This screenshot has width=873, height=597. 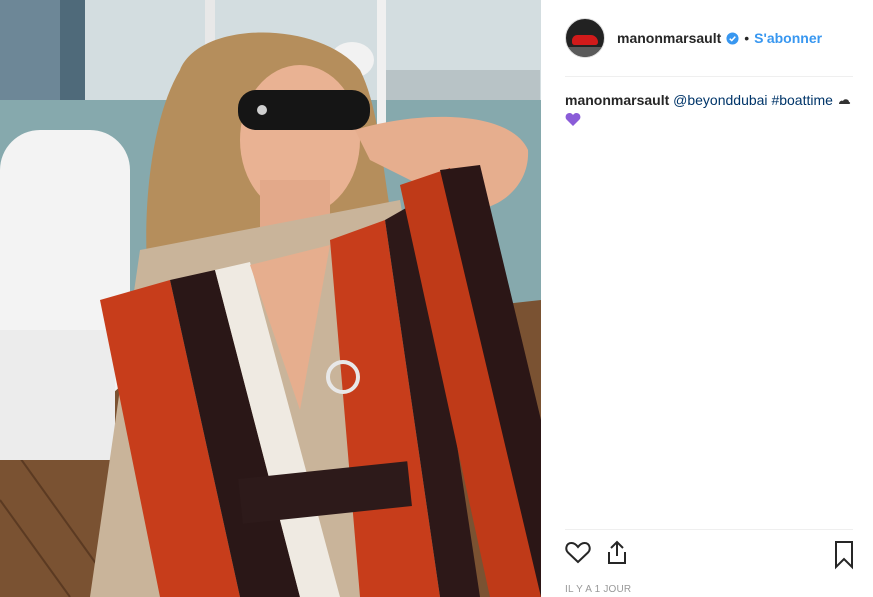 I want to click on verified-badge-icon, so click(x=732, y=38).